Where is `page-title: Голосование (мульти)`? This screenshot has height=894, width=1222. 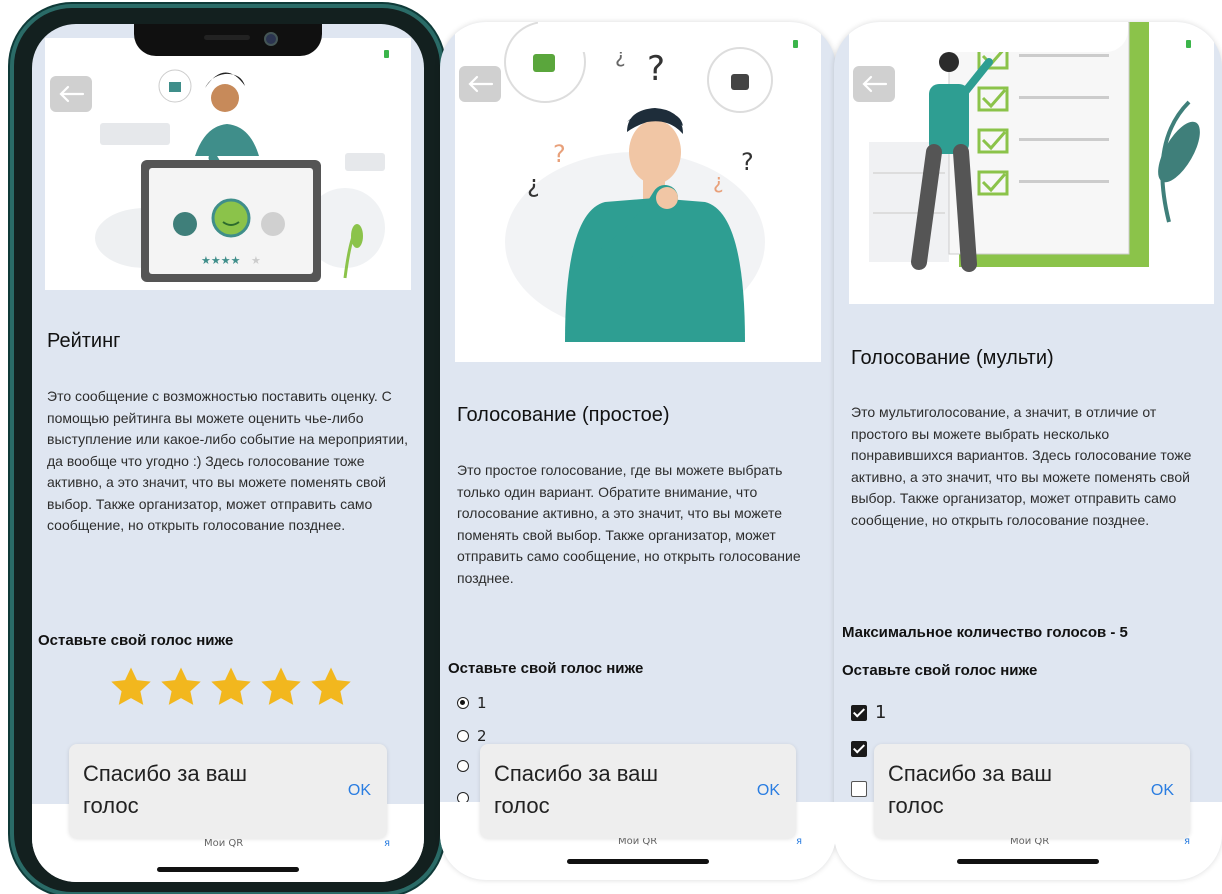
page-title: Голосование (мульти) is located at coordinates (952, 358).